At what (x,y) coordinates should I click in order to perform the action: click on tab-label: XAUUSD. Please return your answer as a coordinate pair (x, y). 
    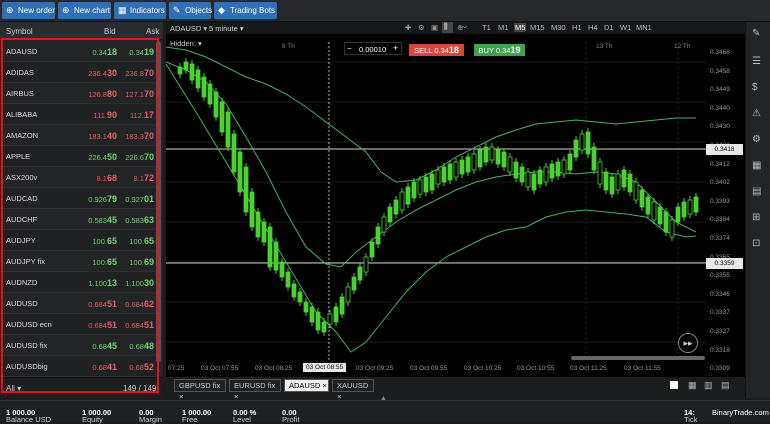
    Looking at the image, I should click on (353, 385).